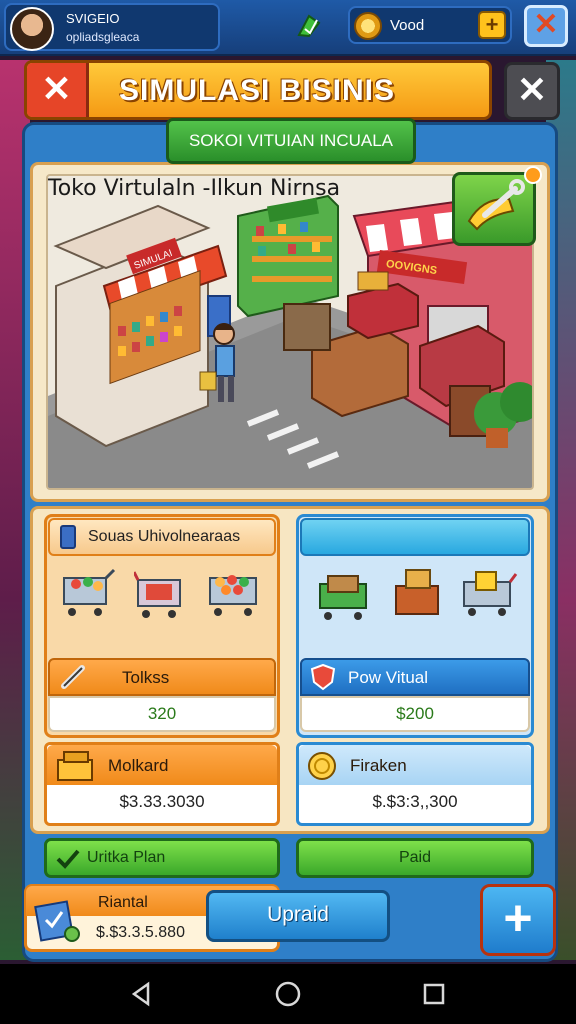 The height and width of the screenshot is (1024, 576). Describe the element at coordinates (407, 25) in the screenshot. I see `currency-label: Vood` at that location.